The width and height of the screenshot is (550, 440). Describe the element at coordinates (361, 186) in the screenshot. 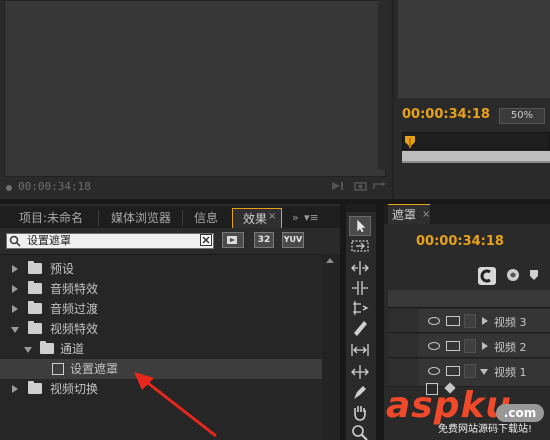

I see `export-frame-icon` at that location.